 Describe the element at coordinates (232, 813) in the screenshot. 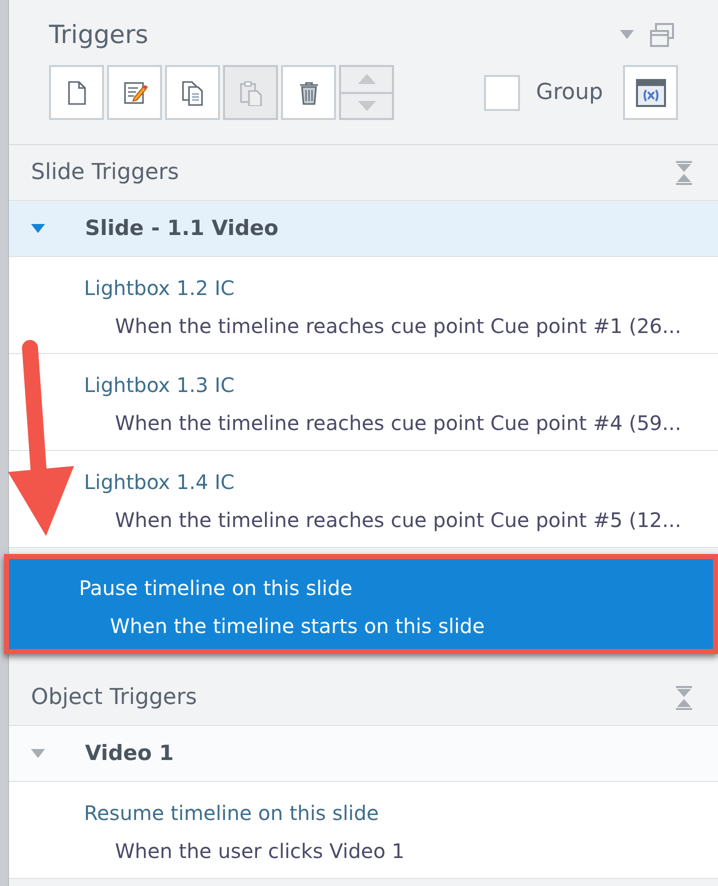

I see `trigger-action: Resume timeline on this slide` at that location.